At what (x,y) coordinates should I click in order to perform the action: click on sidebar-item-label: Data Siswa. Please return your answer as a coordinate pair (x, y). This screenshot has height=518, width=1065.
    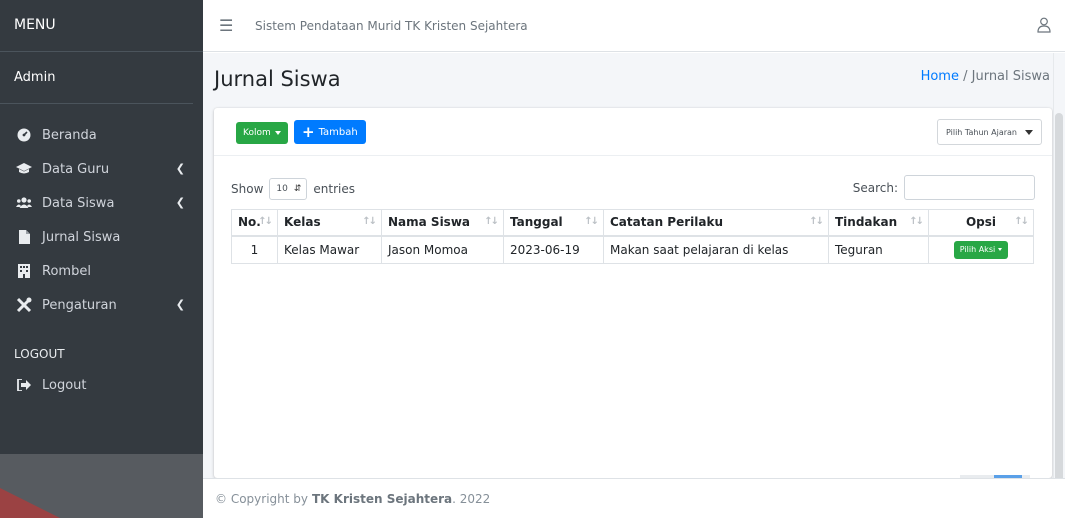
    Looking at the image, I should click on (78, 203).